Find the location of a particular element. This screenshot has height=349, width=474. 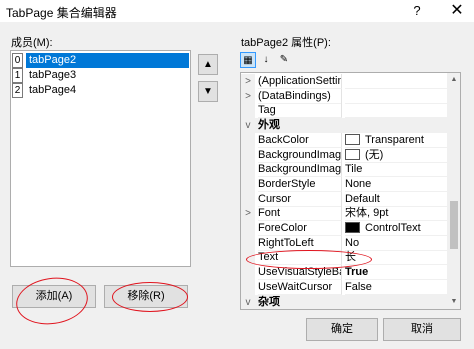

arrow-up-icon: ▲ is located at coordinates (208, 64).